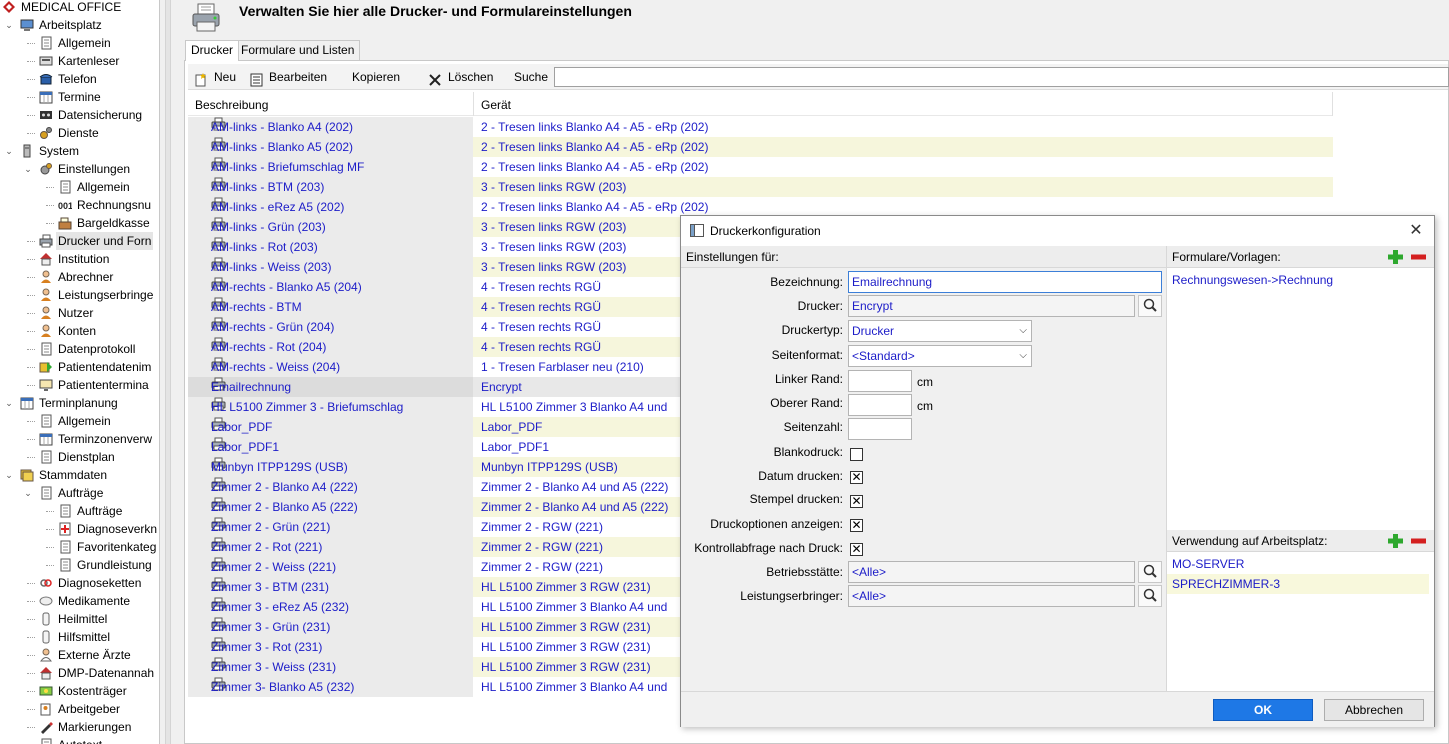  Describe the element at coordinates (330, 427) in the screenshot. I see `beschreibung-cell: Labor_PDF` at that location.